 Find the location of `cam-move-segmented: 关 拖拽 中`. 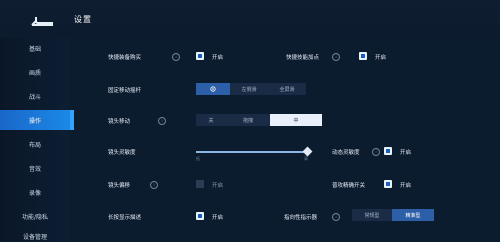

cam-move-segmented: 关 拖拽 中 is located at coordinates (259, 120).